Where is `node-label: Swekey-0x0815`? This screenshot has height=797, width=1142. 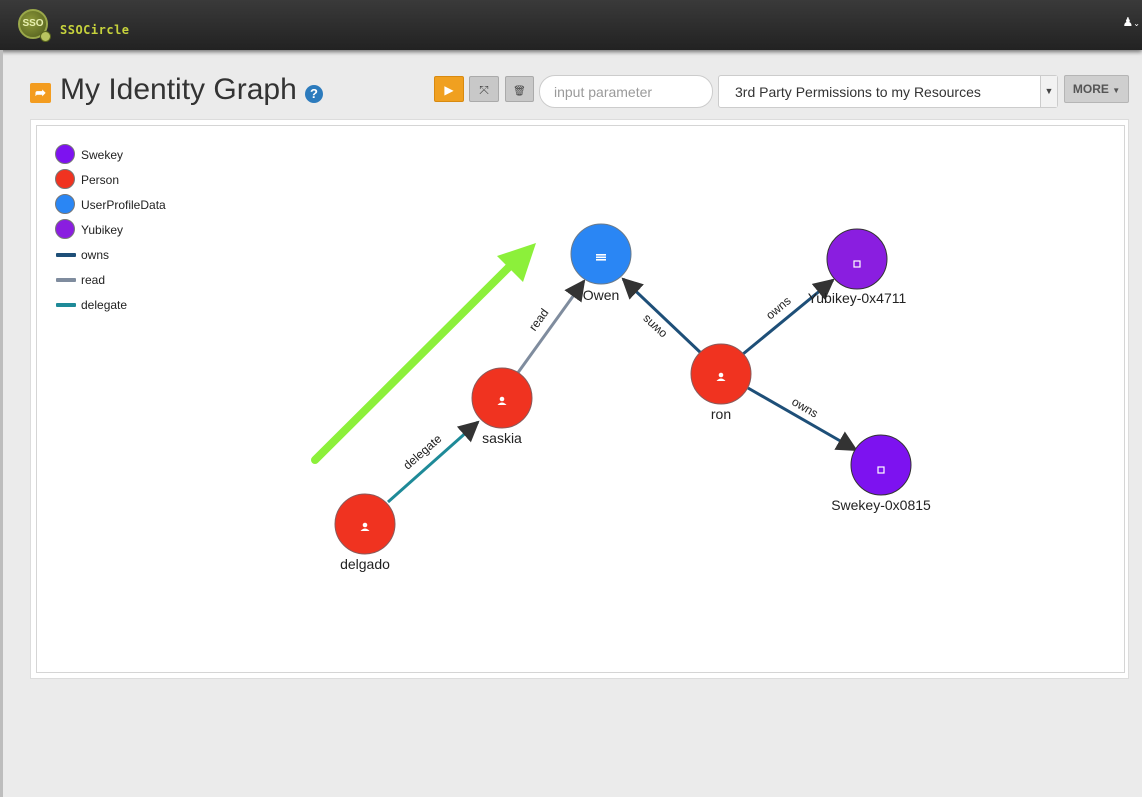
node-label: Swekey-0x0815 is located at coordinates (881, 505).